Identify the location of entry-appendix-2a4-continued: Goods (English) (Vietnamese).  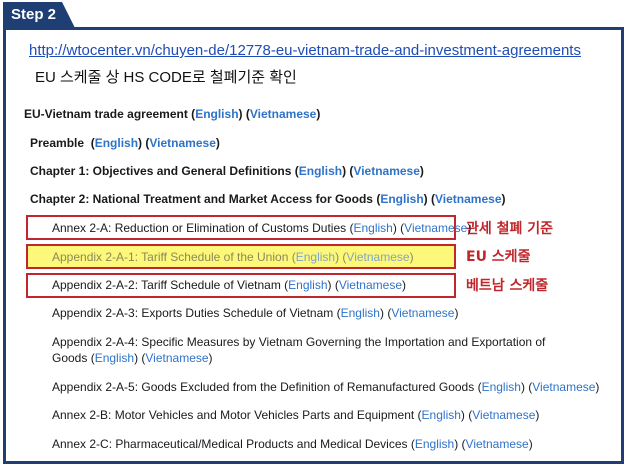
(132, 358).